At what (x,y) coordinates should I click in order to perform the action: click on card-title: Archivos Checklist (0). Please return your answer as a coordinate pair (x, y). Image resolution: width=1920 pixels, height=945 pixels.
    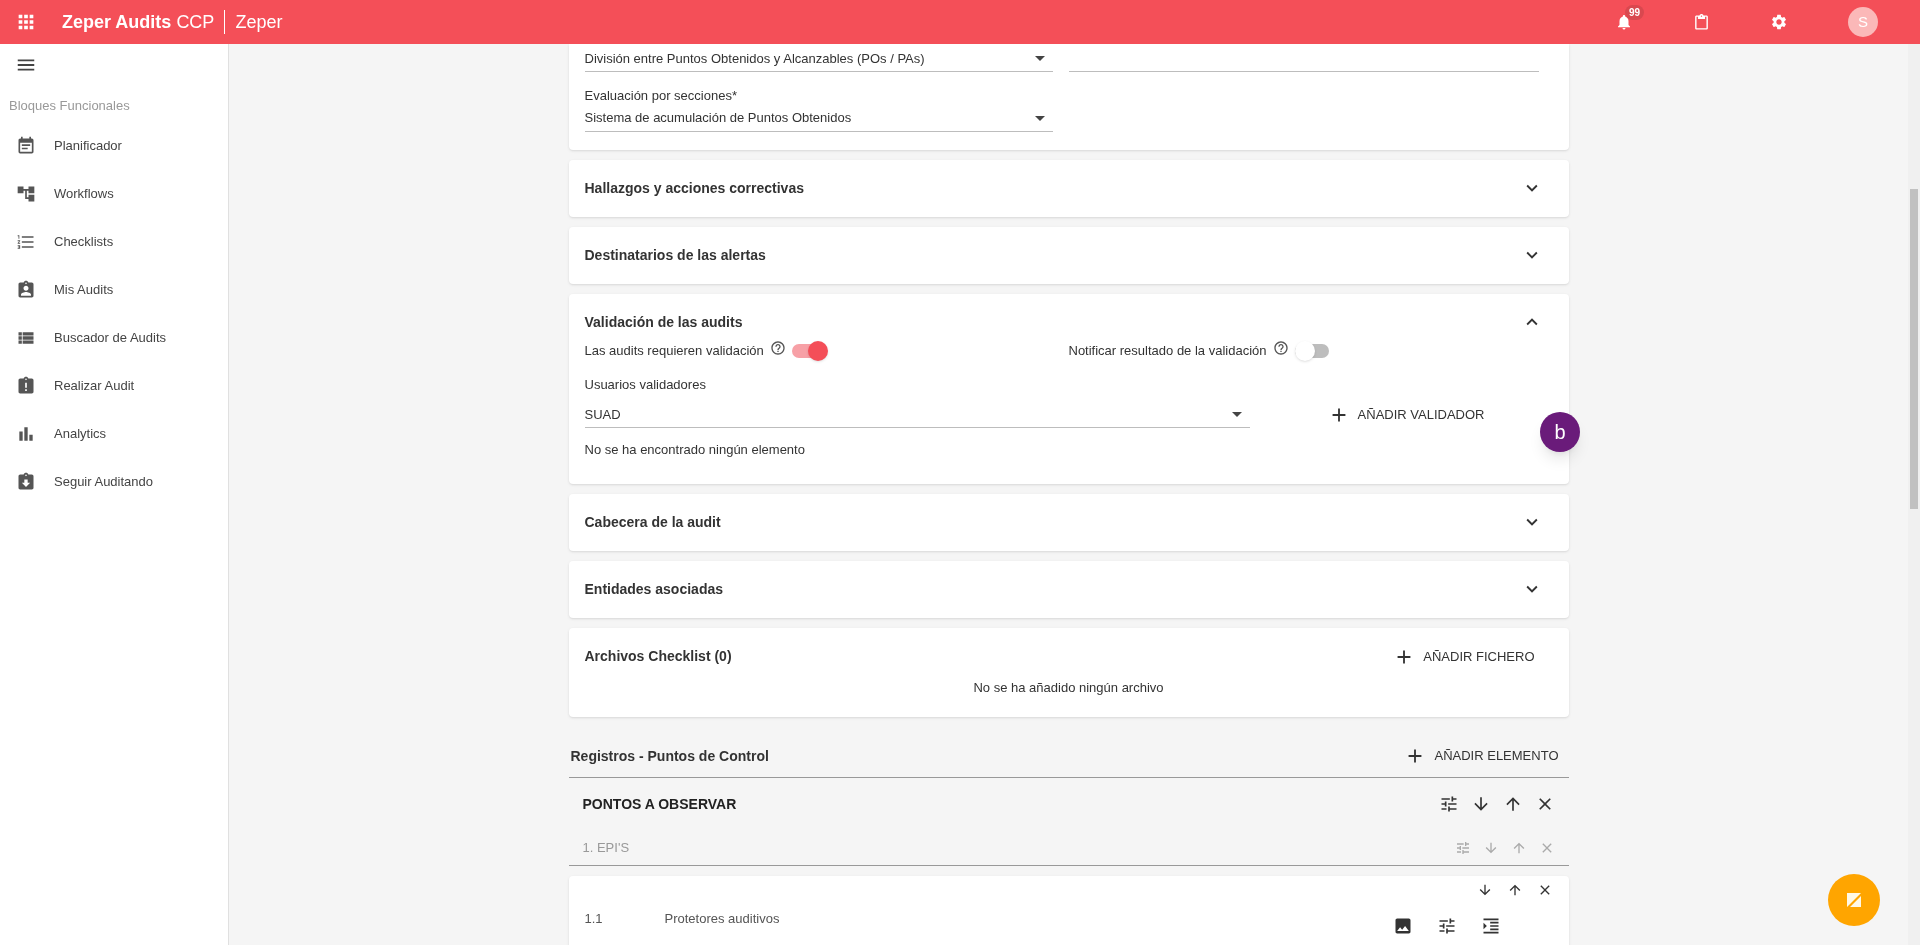
    Looking at the image, I should click on (658, 656).